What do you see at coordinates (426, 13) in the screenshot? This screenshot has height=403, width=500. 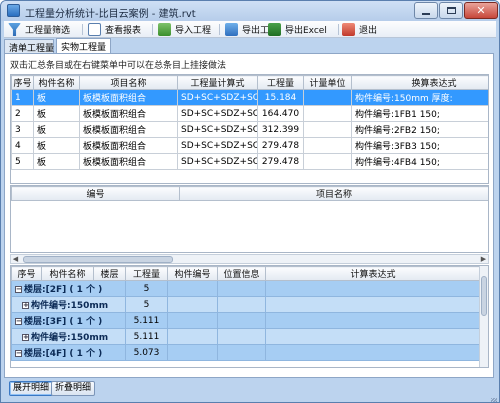 I see `minimize-icon` at bounding box center [426, 13].